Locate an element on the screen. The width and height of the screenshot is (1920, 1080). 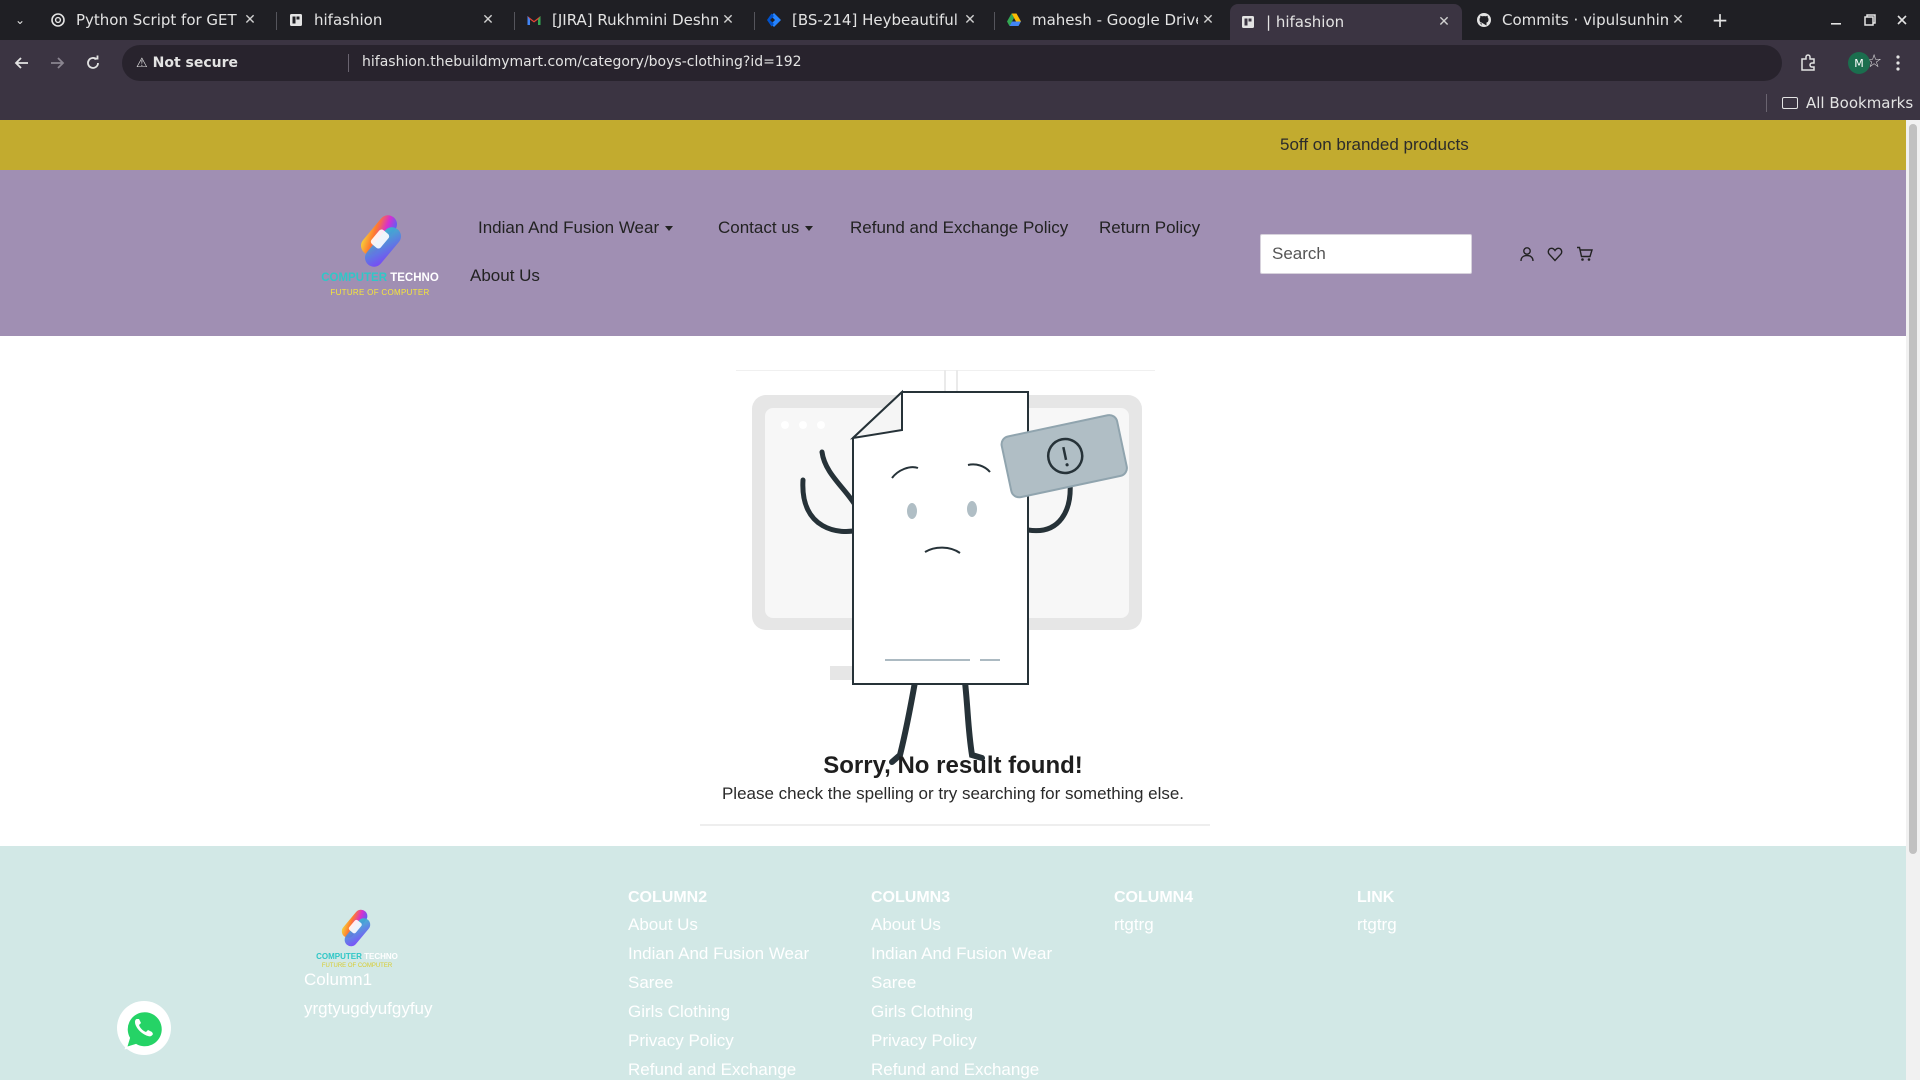
footer-column-heading: COLUMN2 is located at coordinates (668, 897).